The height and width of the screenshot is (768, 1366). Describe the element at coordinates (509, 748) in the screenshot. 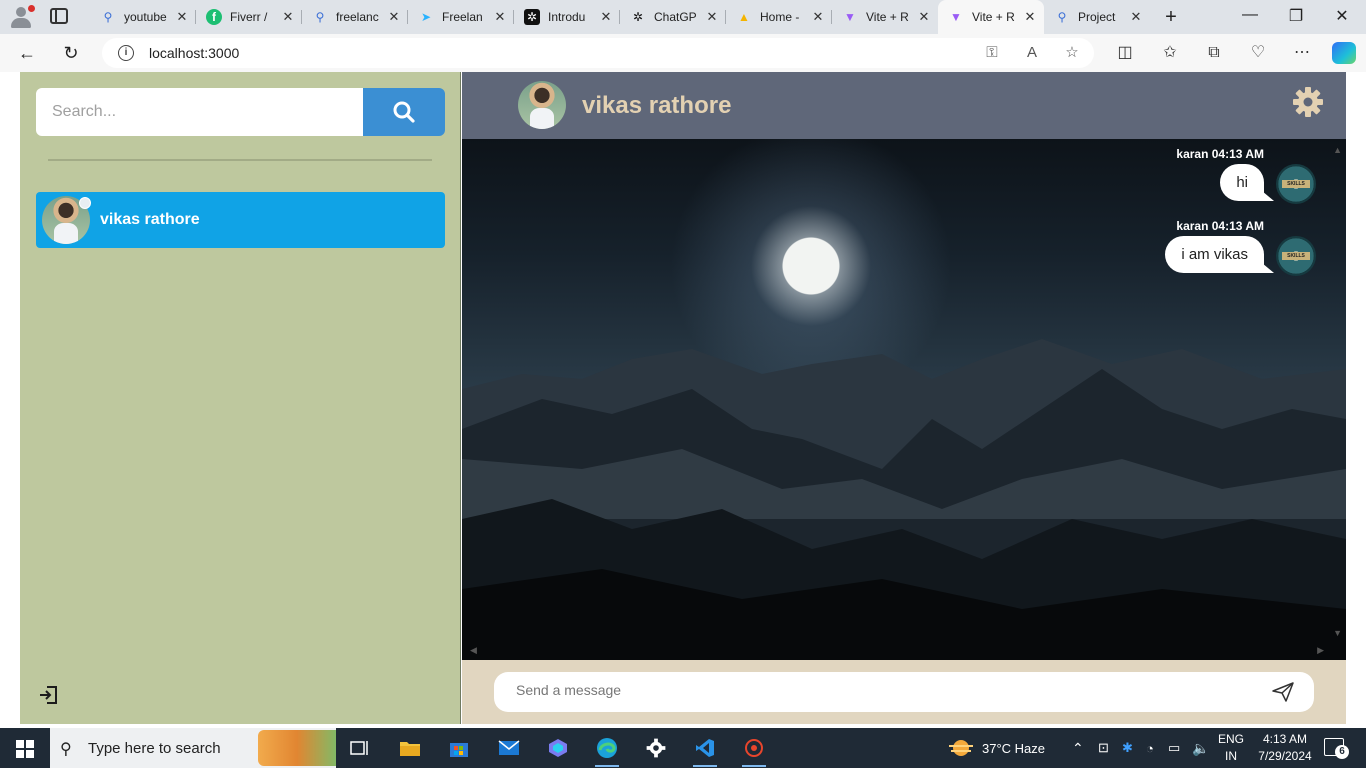

I see `mail-icon` at that location.